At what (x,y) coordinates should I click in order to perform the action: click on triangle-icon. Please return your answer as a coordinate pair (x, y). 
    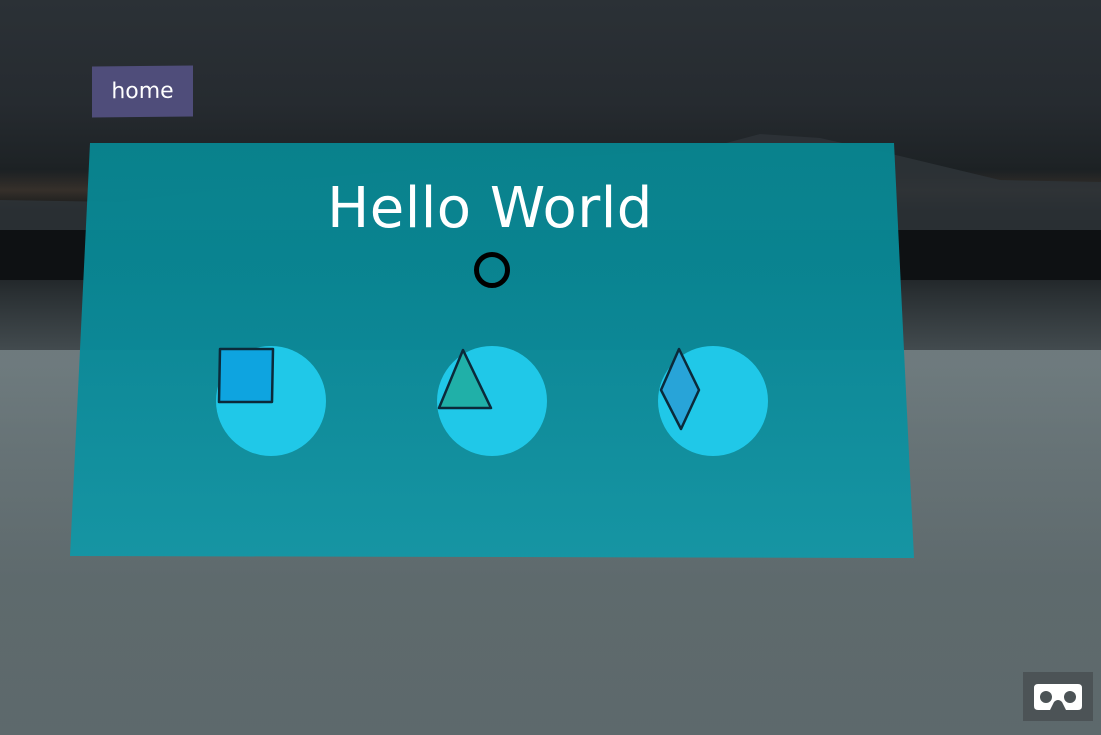
    Looking at the image, I should click on (465, 379).